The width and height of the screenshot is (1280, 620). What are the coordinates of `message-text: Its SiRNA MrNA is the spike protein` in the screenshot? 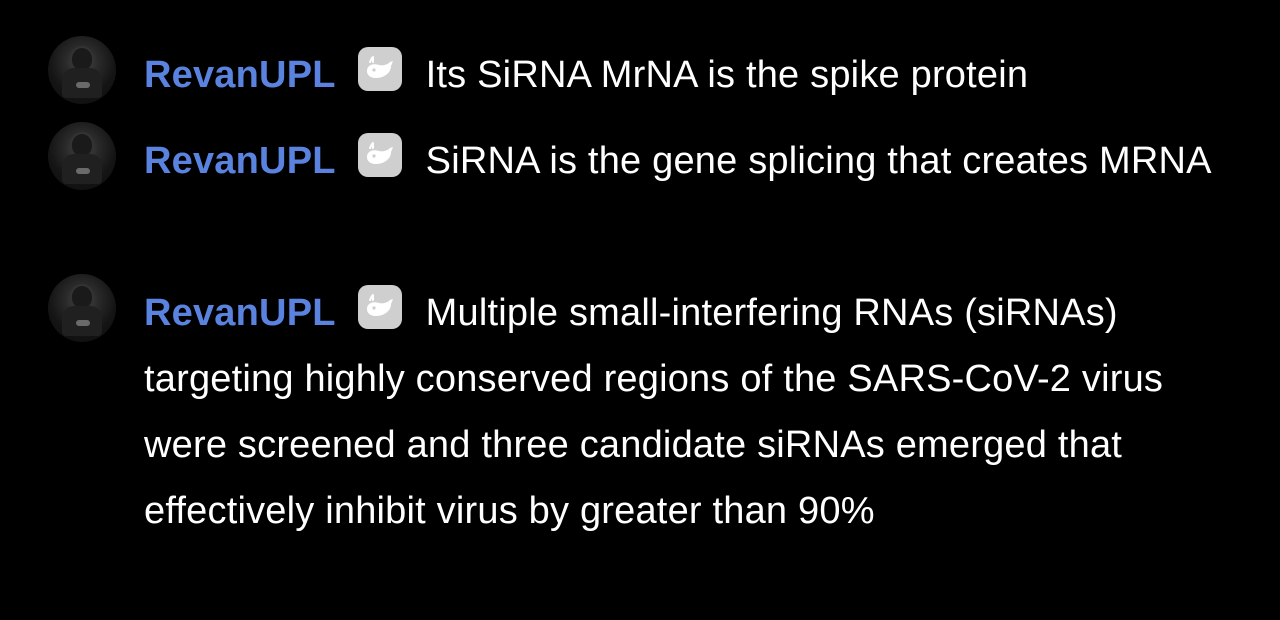 It's located at (727, 75).